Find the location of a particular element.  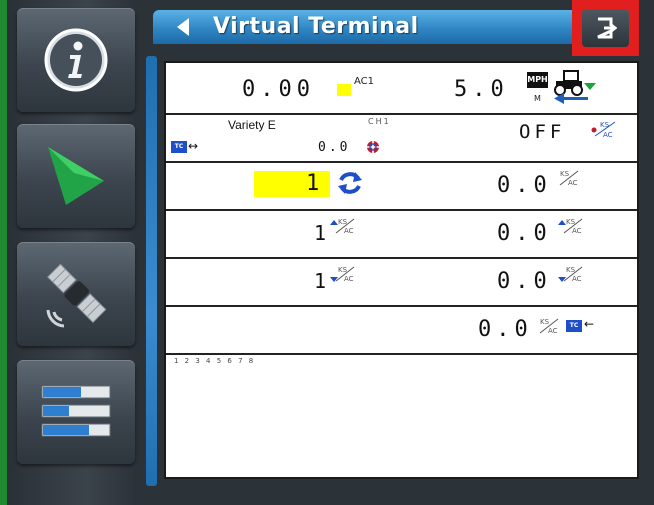

tc-rate-value: 0.0 is located at coordinates (505, 329).